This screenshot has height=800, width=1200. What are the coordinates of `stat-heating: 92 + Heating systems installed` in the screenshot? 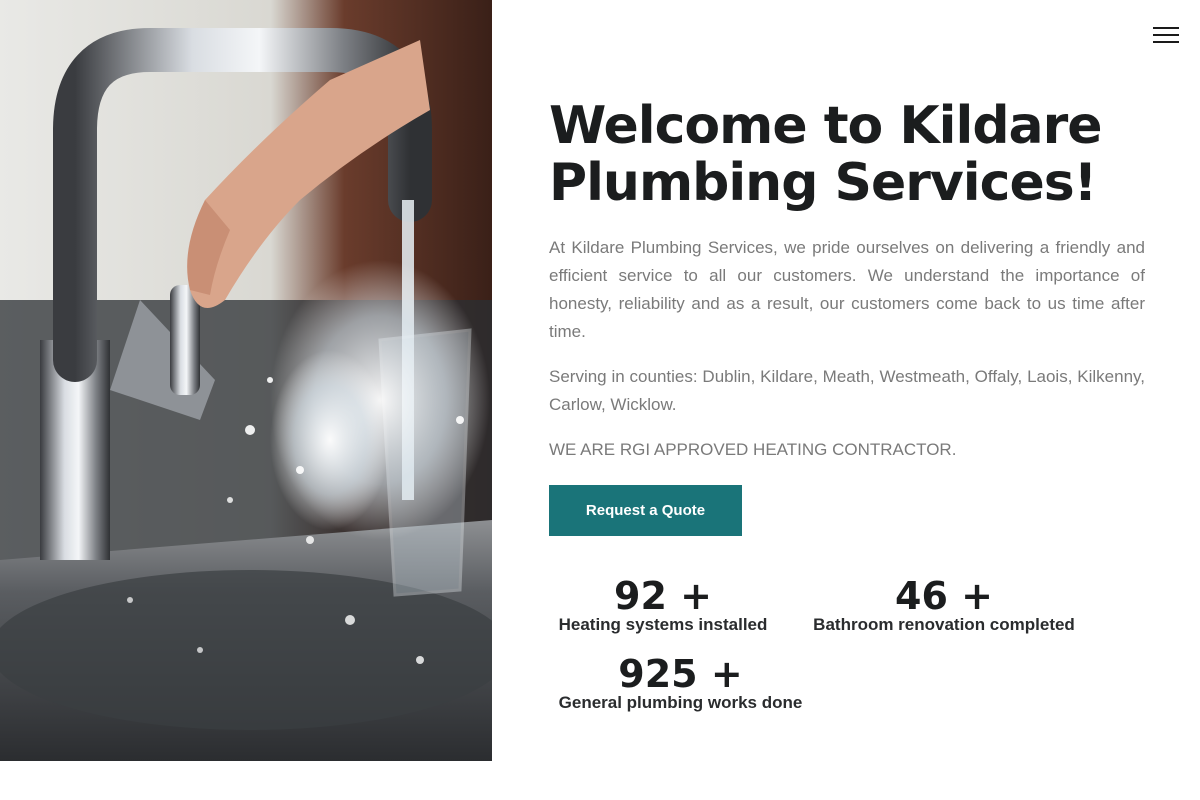 It's located at (663, 606).